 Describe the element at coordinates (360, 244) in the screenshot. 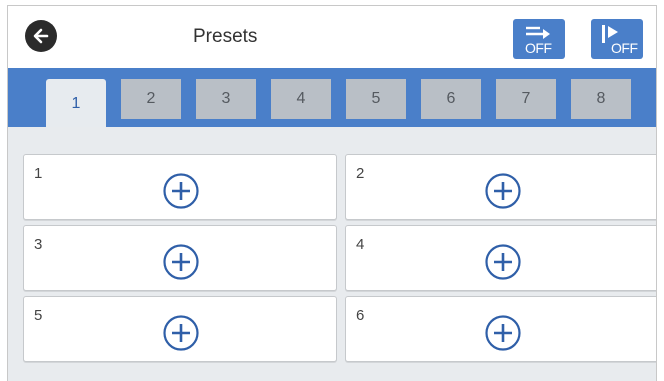

I see `preset-number: 4` at that location.